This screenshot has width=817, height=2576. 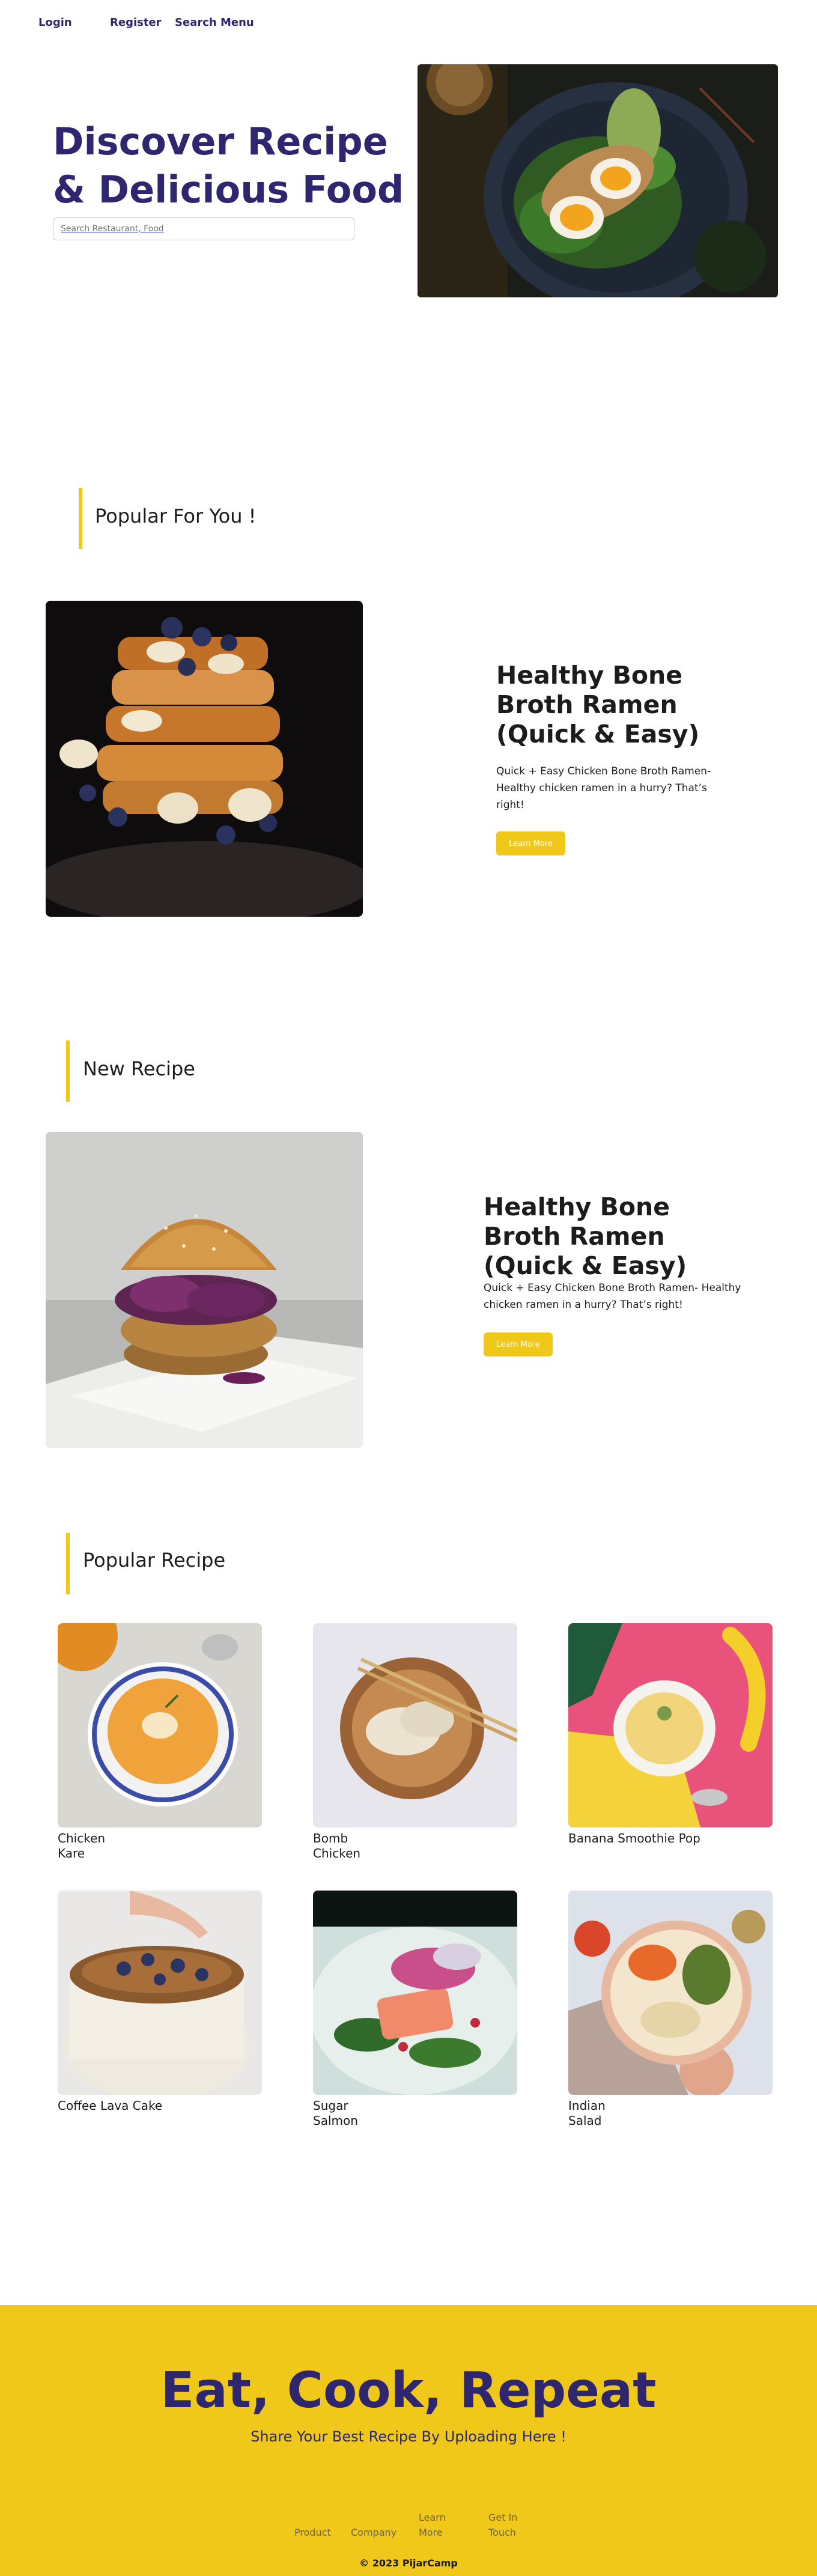 I want to click on popular-for-you-learn-more-button: Learn More, so click(x=530, y=843).